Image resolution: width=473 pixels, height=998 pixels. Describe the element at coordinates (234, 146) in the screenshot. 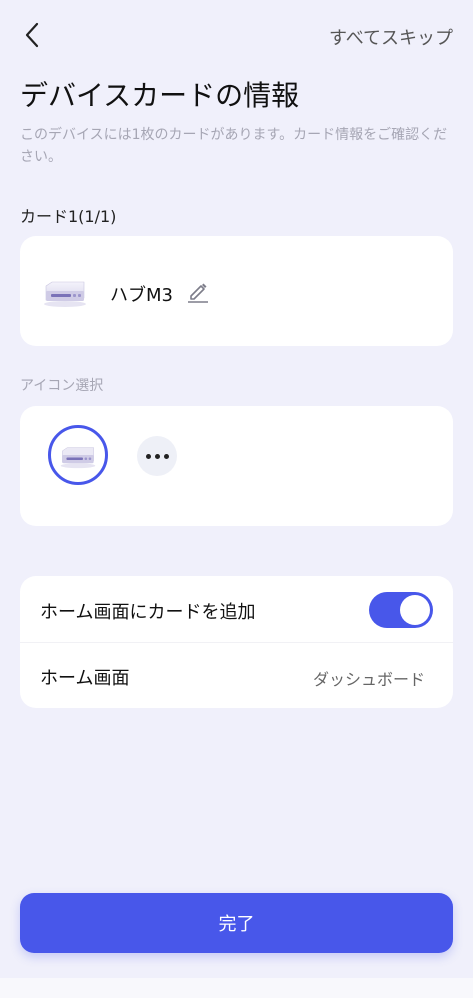

I see `page-description: このデバイスには1枚のカードがあります。カード情報をご確認ください。` at that location.